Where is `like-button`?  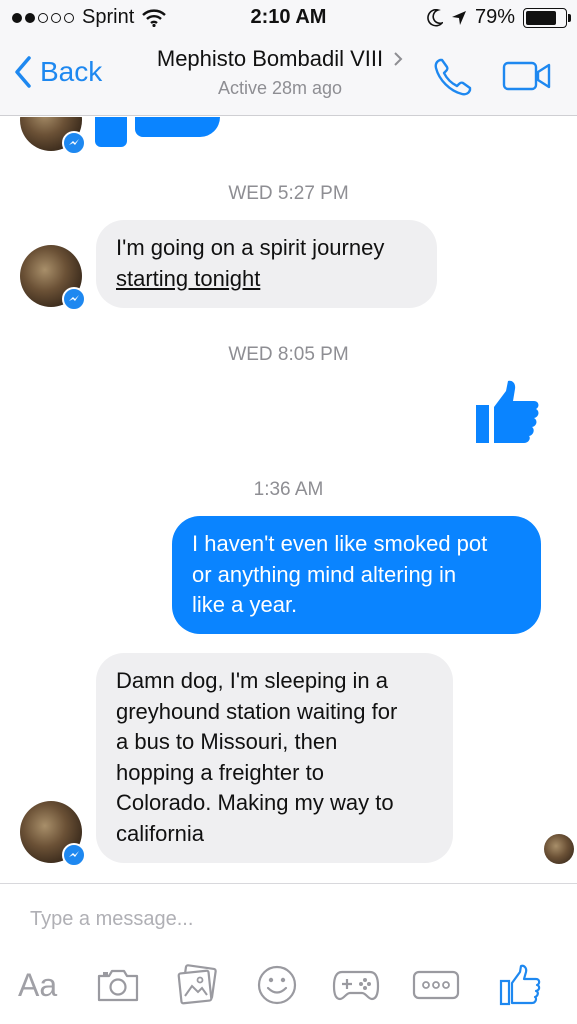
like-button is located at coordinates (520, 985).